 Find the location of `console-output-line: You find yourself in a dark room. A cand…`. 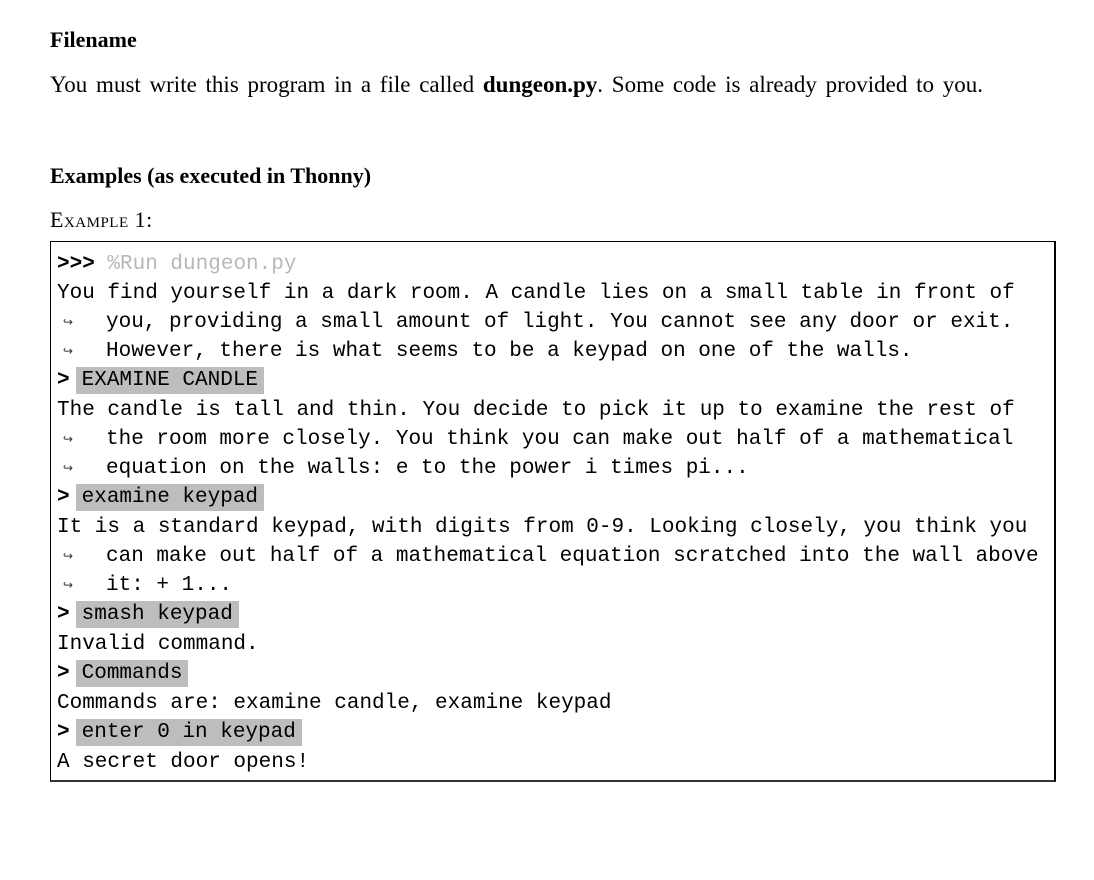

console-output-line: You find yourself in a dark room. A cand… is located at coordinates (548, 293).